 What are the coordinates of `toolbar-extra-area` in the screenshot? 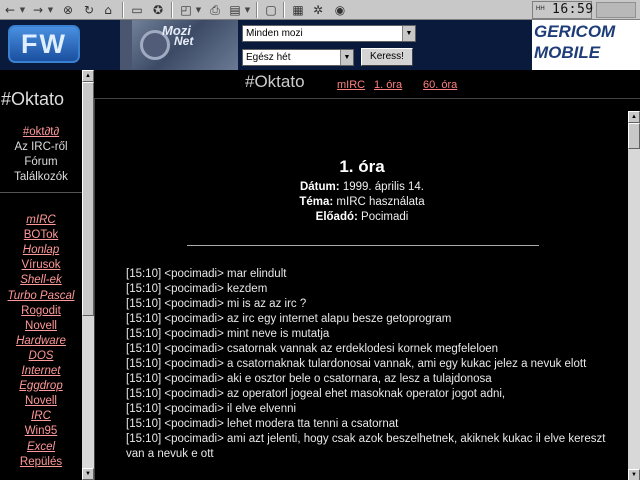 It's located at (616, 10).